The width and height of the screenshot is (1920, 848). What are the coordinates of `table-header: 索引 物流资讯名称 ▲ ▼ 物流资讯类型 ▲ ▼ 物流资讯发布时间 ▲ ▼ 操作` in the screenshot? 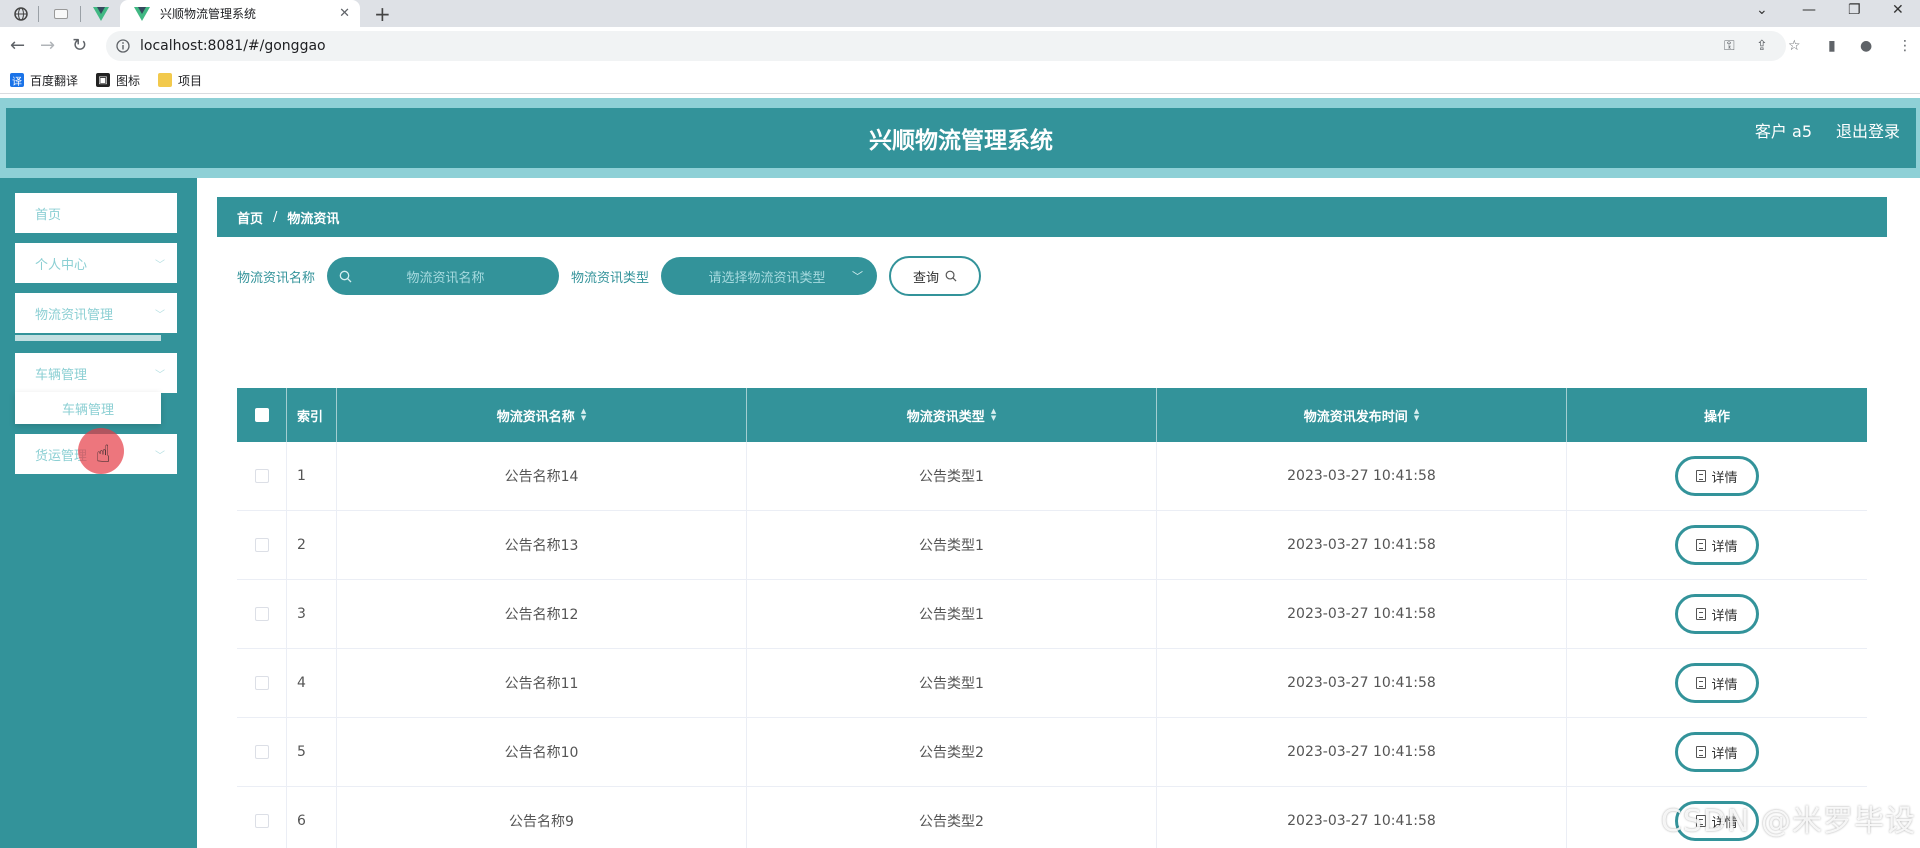 It's located at (1052, 415).